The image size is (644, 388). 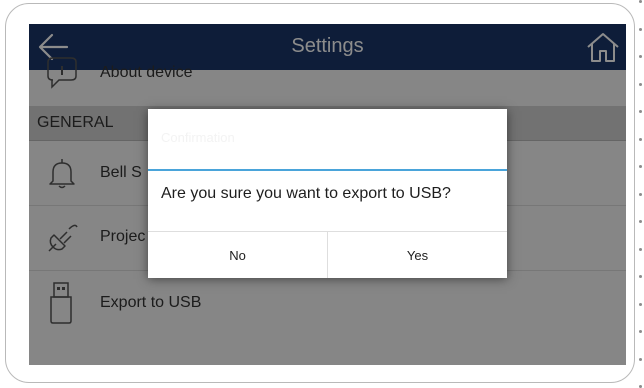 I want to click on page-edge-dots, so click(x=640, y=194).